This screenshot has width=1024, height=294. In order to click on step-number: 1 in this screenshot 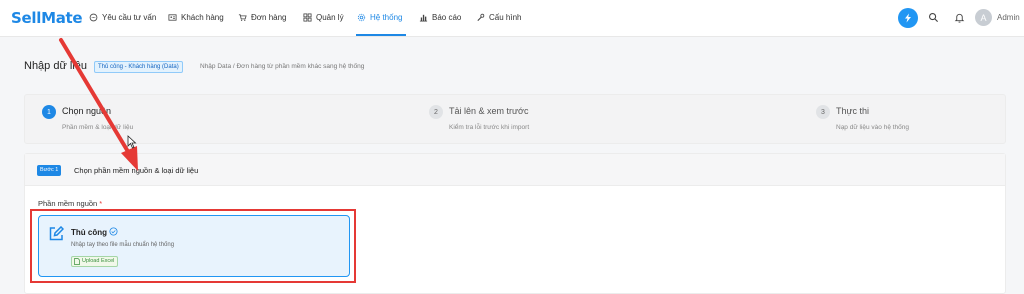, I will do `click(49, 112)`.